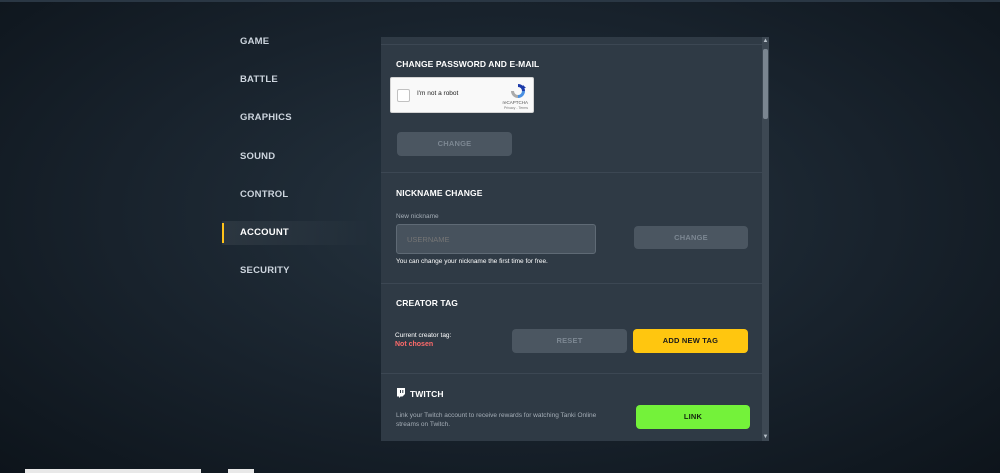 The height and width of the screenshot is (473, 1000). What do you see at coordinates (265, 271) in the screenshot?
I see `sidebar-item-label: SECURITY` at bounding box center [265, 271].